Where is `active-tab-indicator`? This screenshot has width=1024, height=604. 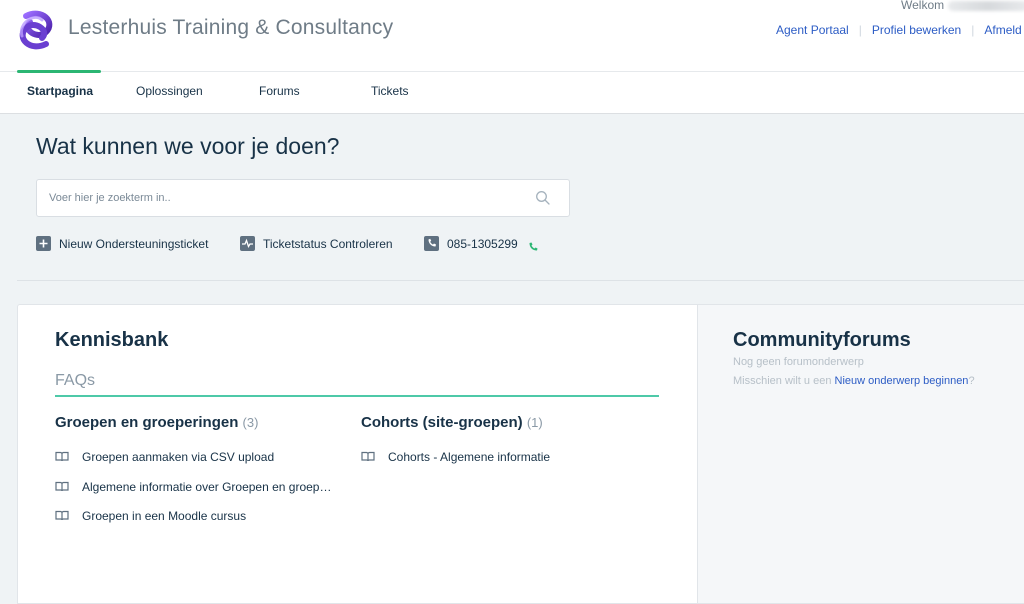
active-tab-indicator is located at coordinates (59, 71).